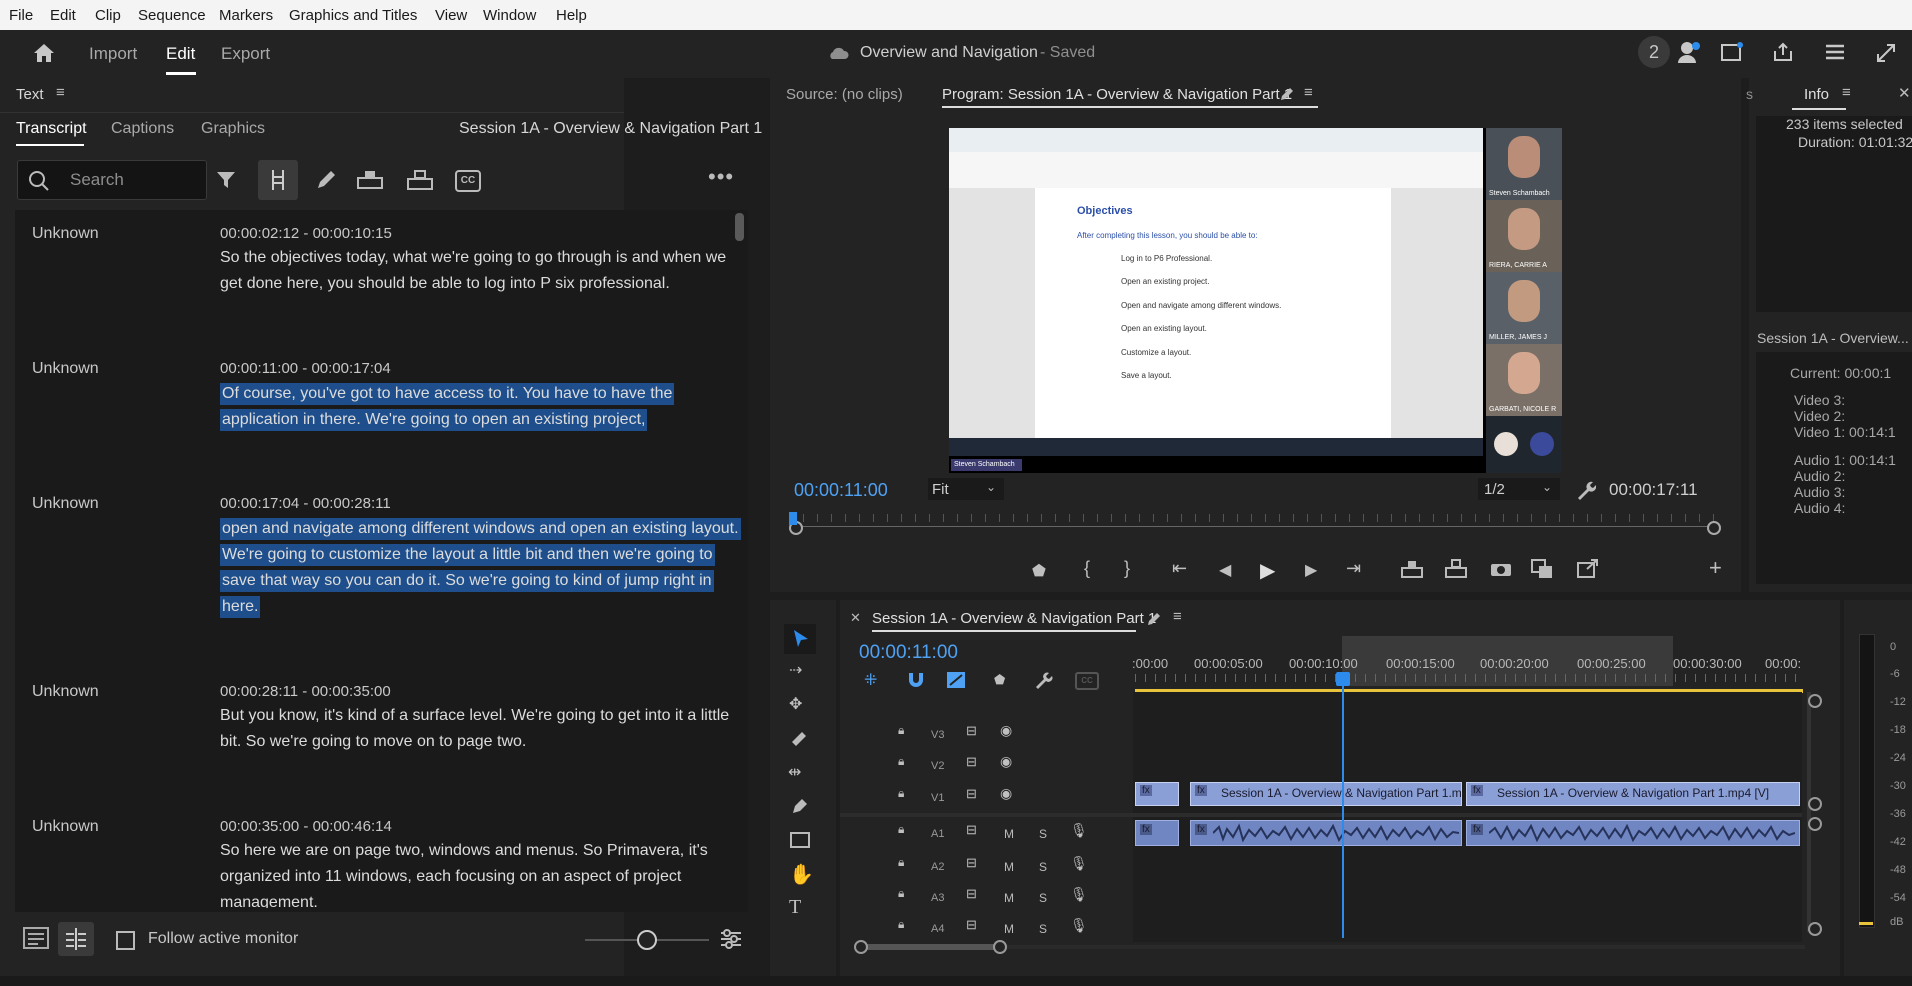 Image resolution: width=1912 pixels, height=986 pixels. What do you see at coordinates (721, 177) in the screenshot?
I see `more-options-icon: •••` at bounding box center [721, 177].